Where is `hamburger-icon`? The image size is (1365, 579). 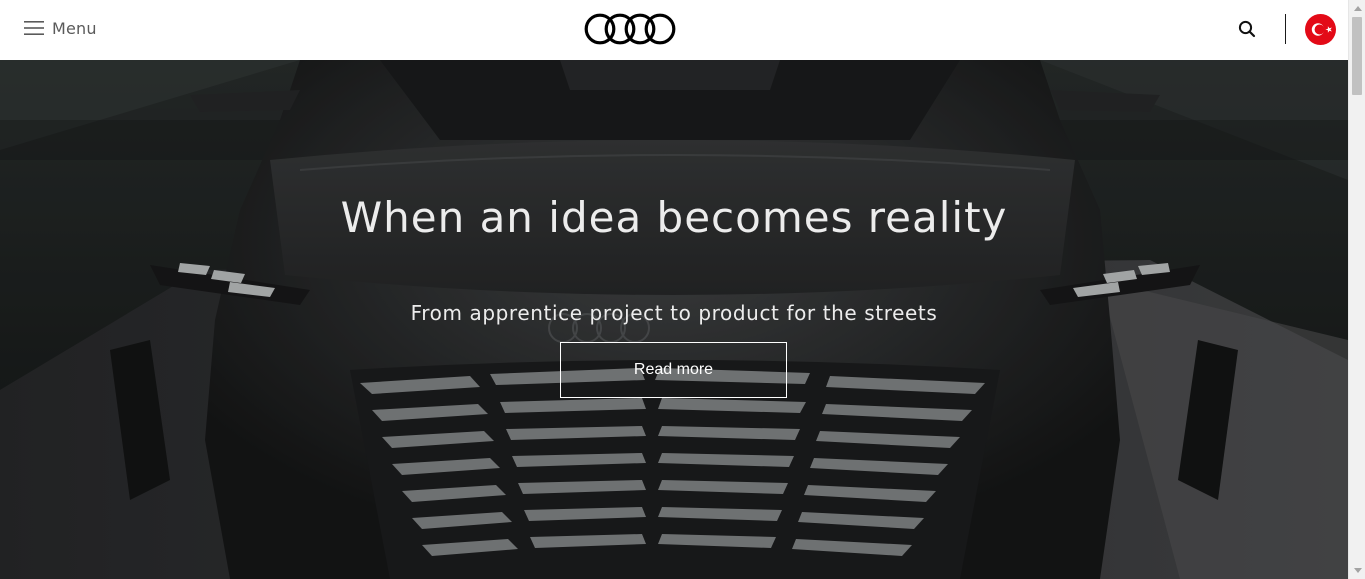 hamburger-icon is located at coordinates (34, 28).